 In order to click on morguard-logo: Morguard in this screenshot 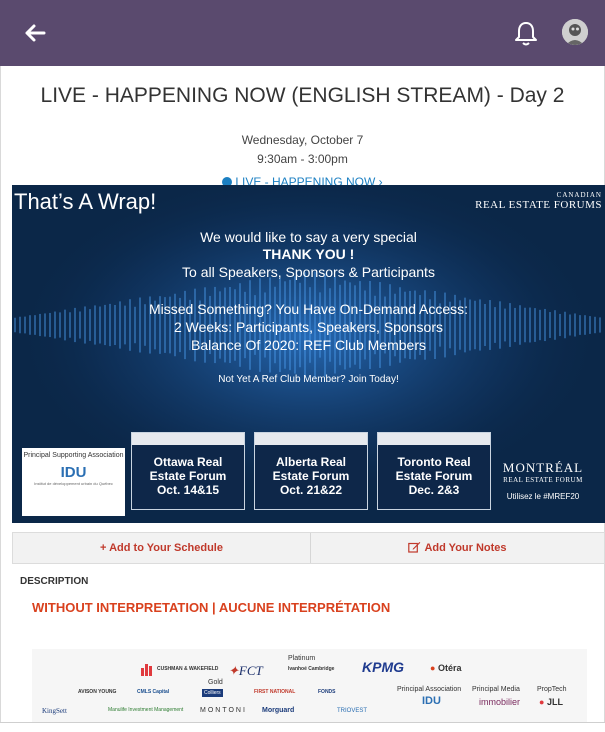, I will do `click(278, 710)`.